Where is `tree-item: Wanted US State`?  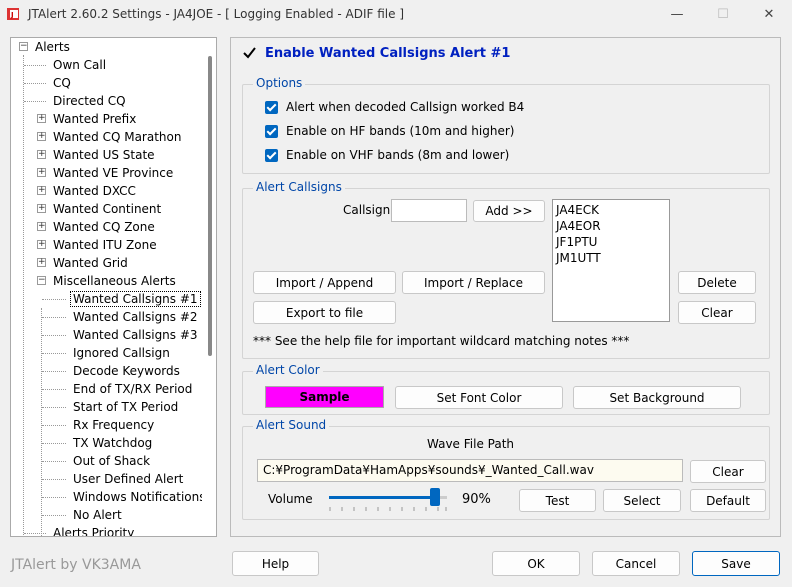 tree-item: Wanted US State is located at coordinates (104, 155).